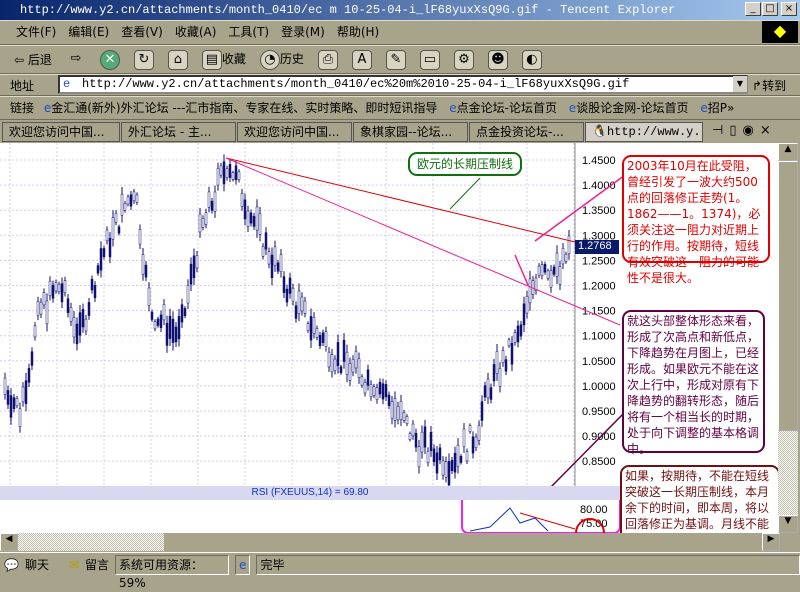 The height and width of the screenshot is (592, 800). Describe the element at coordinates (632, 108) in the screenshot. I see `link-item: 谈股论金网-论坛首页` at that location.